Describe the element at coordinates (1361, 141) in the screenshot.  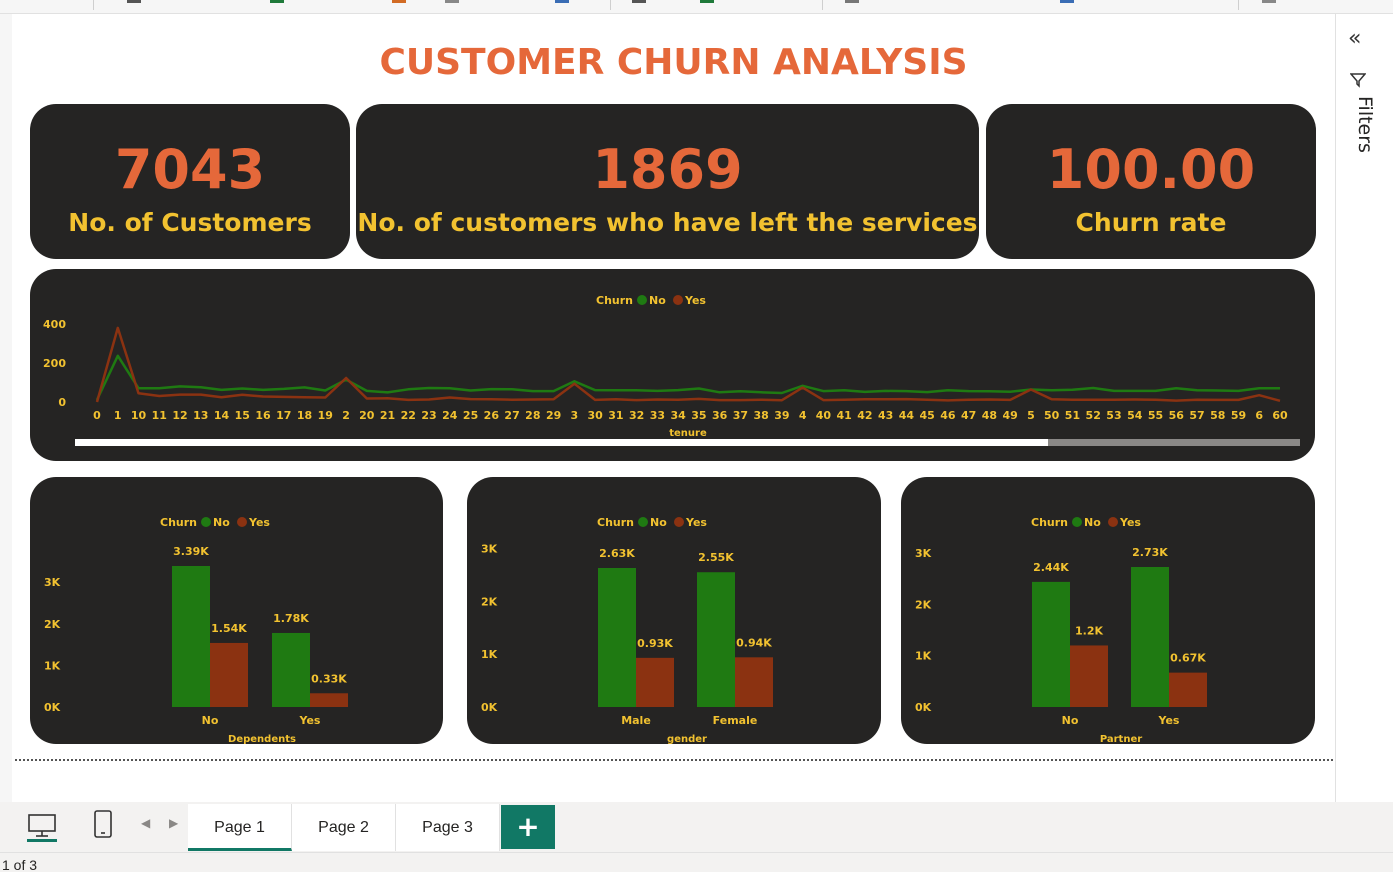
I see `filters-label: Filters` at that location.